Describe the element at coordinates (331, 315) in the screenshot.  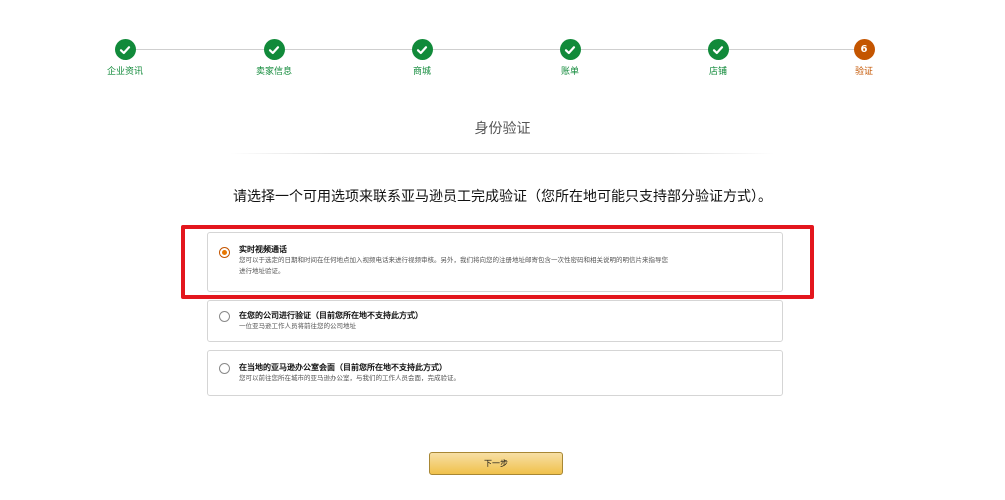
I see `option-title: 在您的公司进行验证（目前您所在地不支持此方式）` at that location.